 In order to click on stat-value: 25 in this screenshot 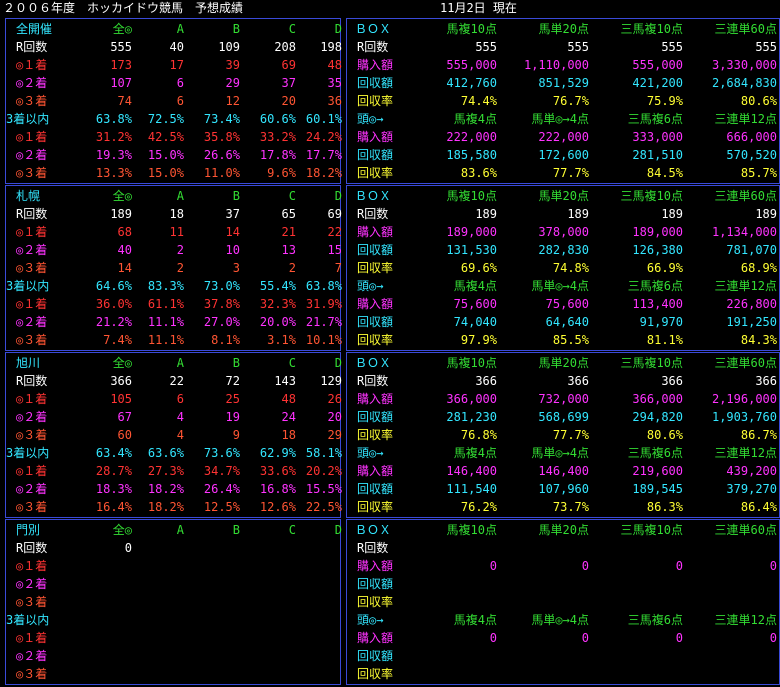, I will do `click(232, 399)`.